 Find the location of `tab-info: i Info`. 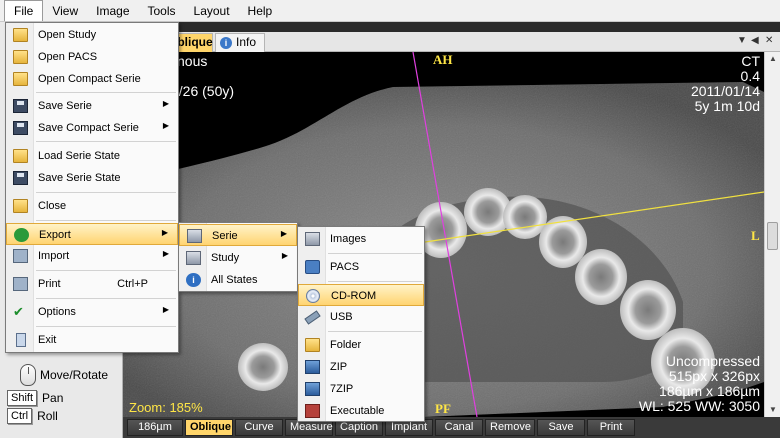

tab-info: i Info is located at coordinates (240, 42).